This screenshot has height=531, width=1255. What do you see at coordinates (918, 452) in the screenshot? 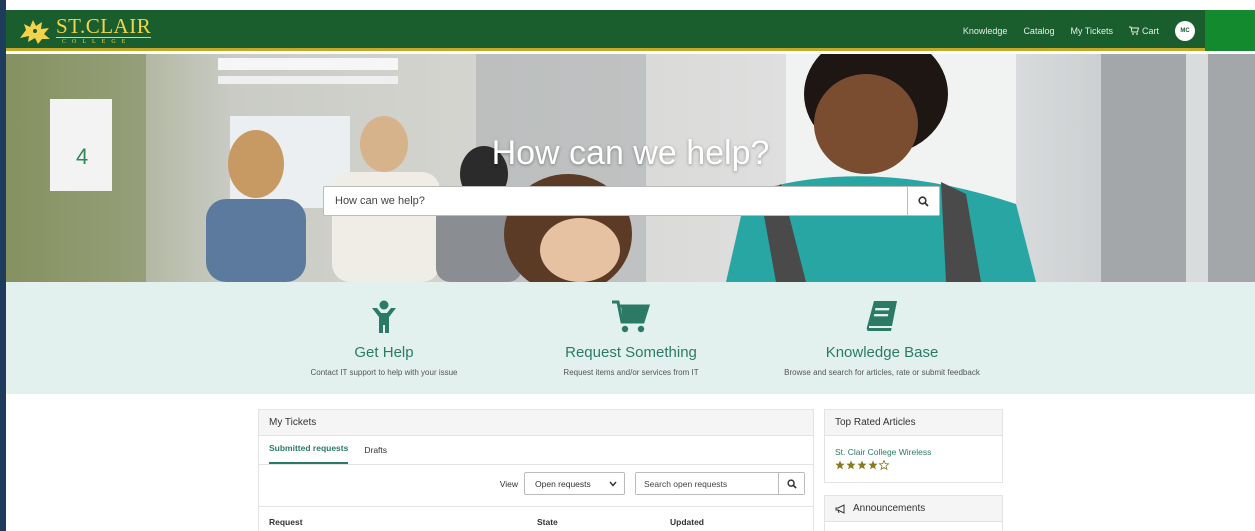
I see `article-link: St. Clair College Wireless` at bounding box center [918, 452].